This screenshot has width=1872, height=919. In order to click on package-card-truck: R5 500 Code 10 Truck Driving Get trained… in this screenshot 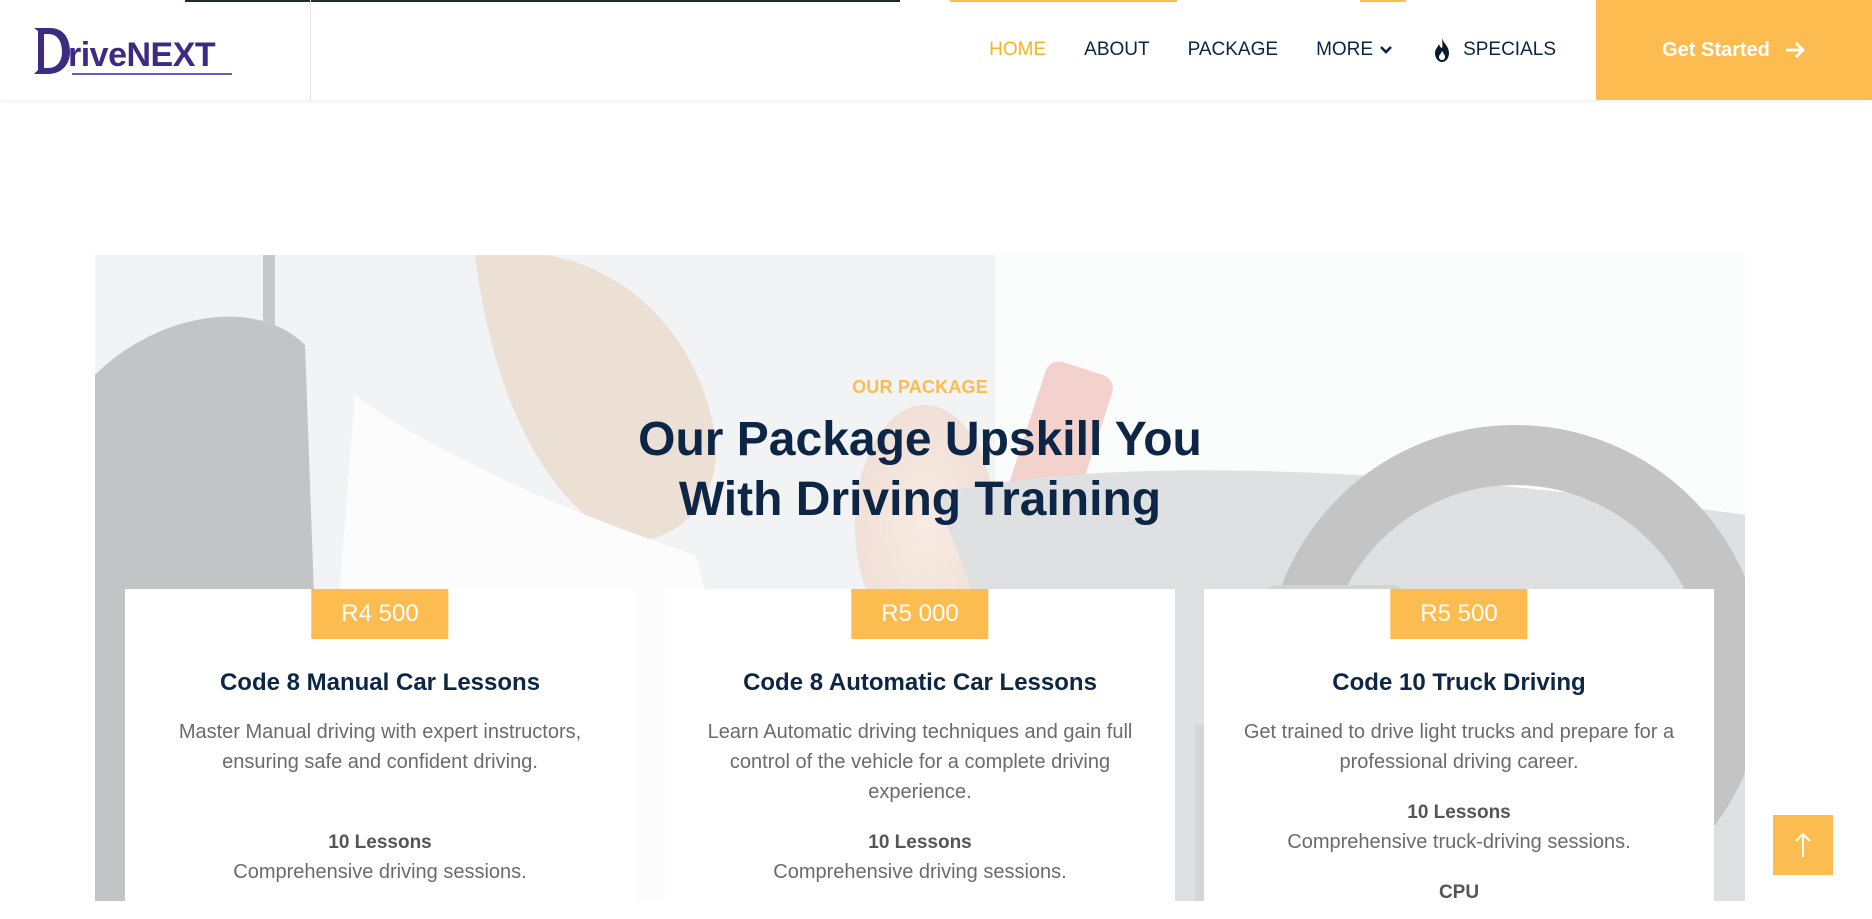, I will do `click(1459, 754)`.